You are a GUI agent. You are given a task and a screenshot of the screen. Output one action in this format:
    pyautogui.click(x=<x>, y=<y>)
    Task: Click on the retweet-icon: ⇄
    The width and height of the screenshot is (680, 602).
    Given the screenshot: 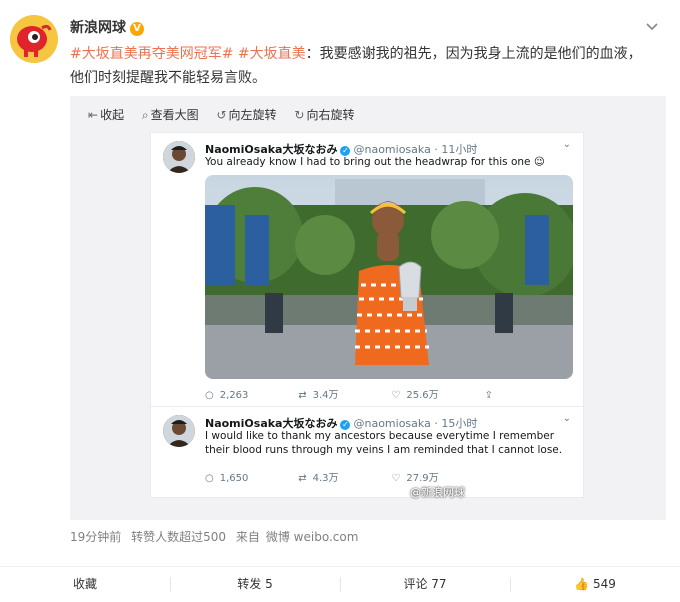 What is the action you would take?
    pyautogui.click(x=302, y=395)
    